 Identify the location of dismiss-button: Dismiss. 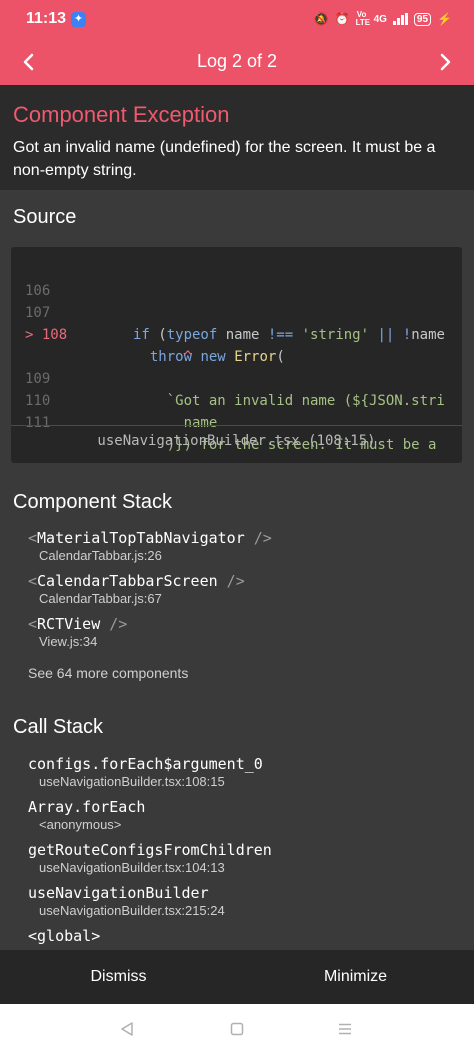
(118, 977).